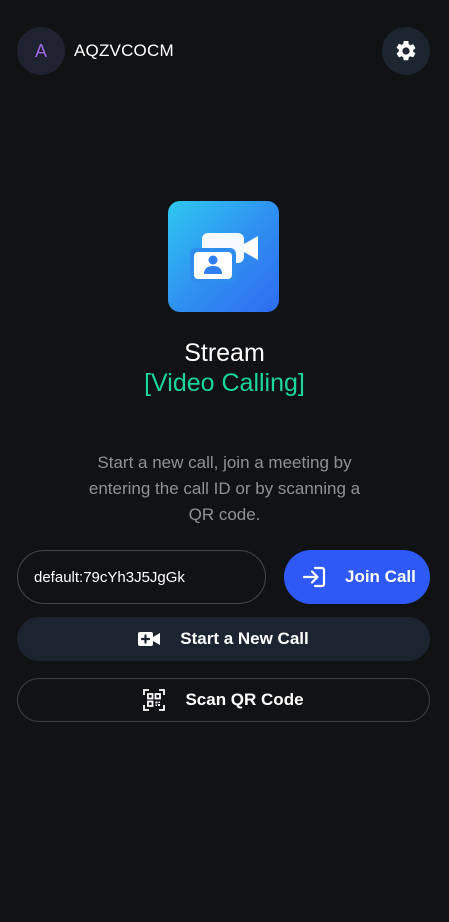 The height and width of the screenshot is (922, 449). Describe the element at coordinates (154, 700) in the screenshot. I see `qr-code-icon` at that location.